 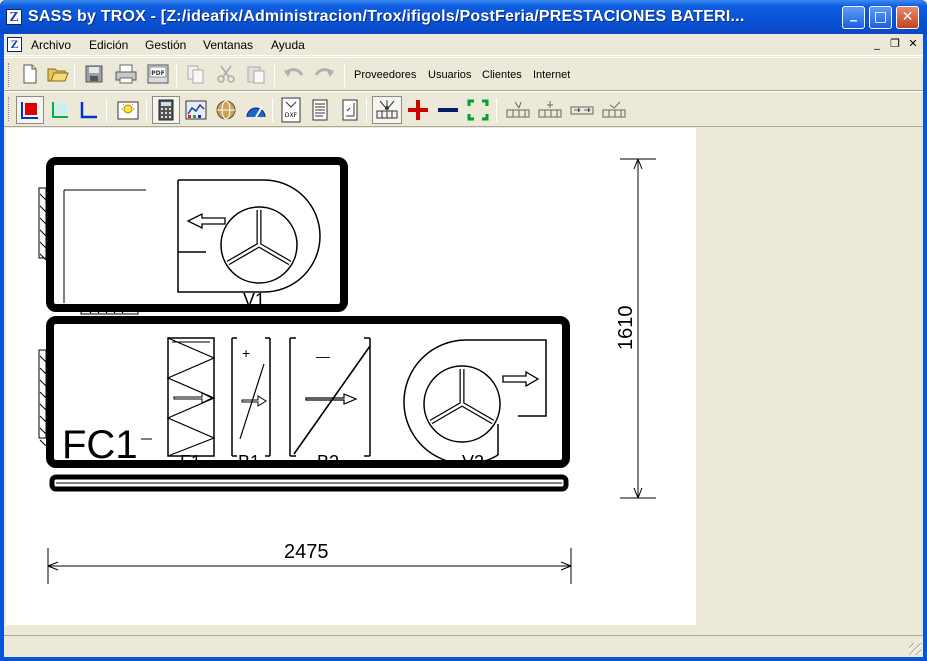 I want to click on menu-archivo: Archivo, so click(x=51, y=45).